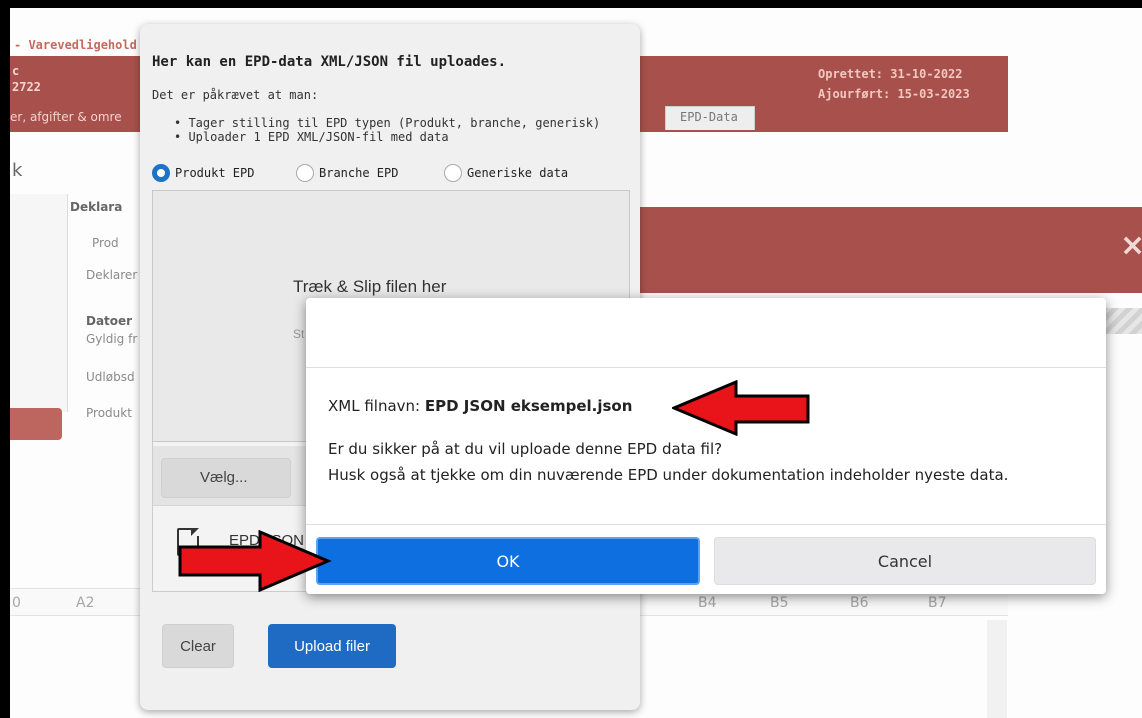 The image size is (1142, 718). Describe the element at coordinates (508, 561) in the screenshot. I see `ok-button: OK` at that location.